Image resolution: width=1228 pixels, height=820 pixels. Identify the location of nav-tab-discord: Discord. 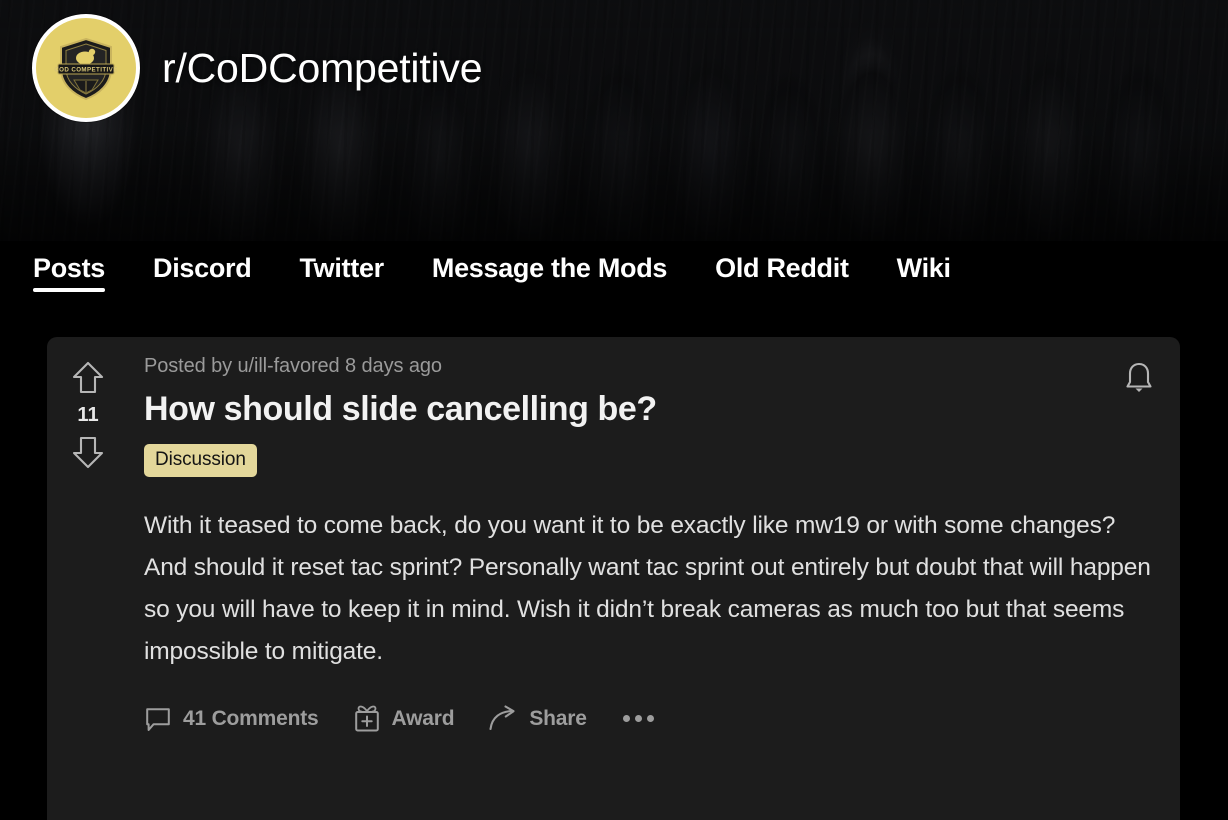
(202, 274).